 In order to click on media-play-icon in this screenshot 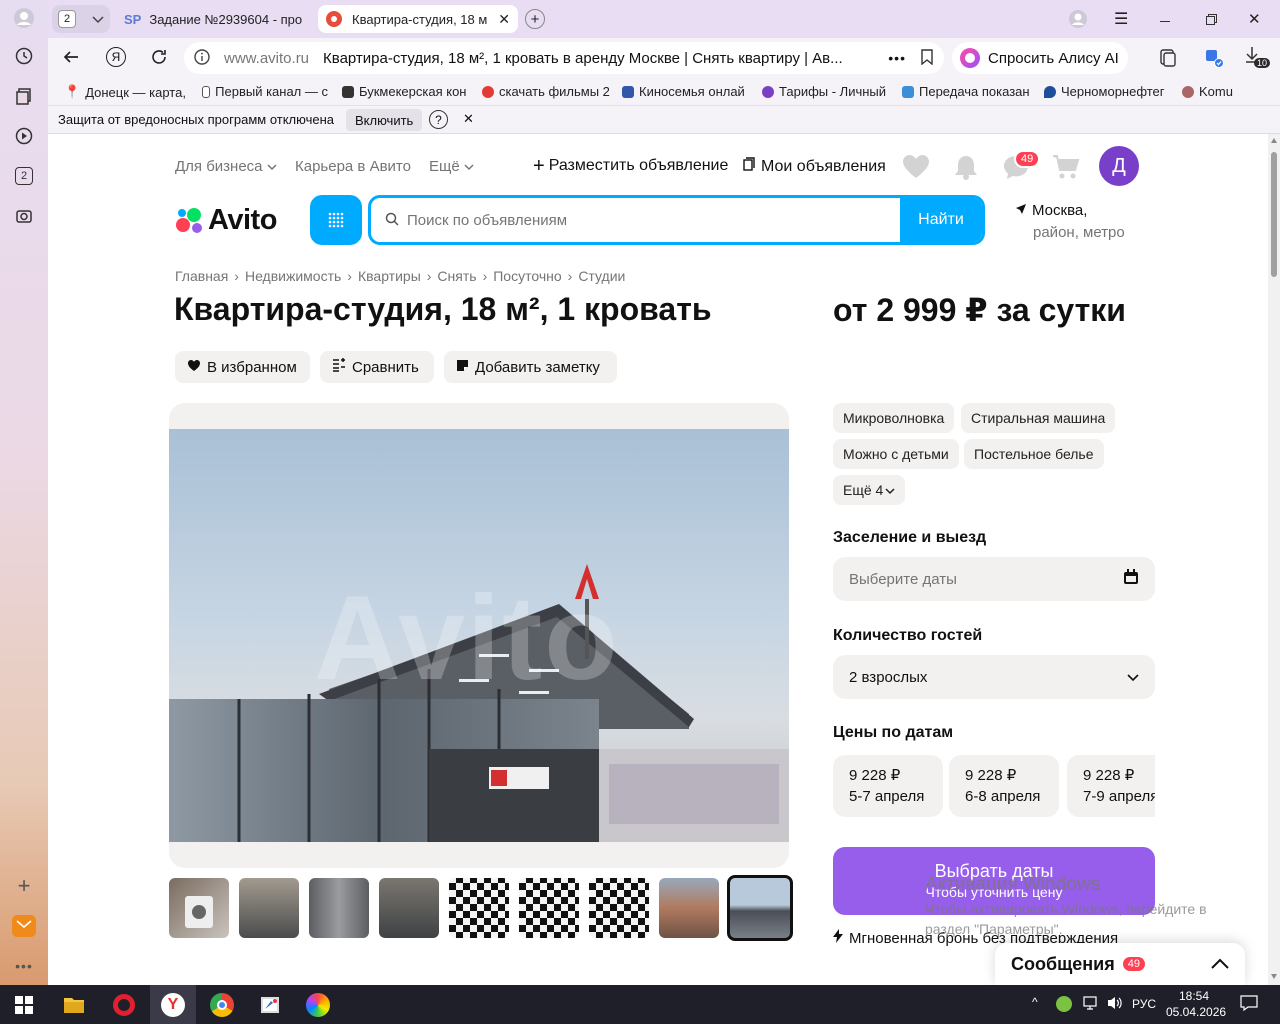, I will do `click(24, 136)`.